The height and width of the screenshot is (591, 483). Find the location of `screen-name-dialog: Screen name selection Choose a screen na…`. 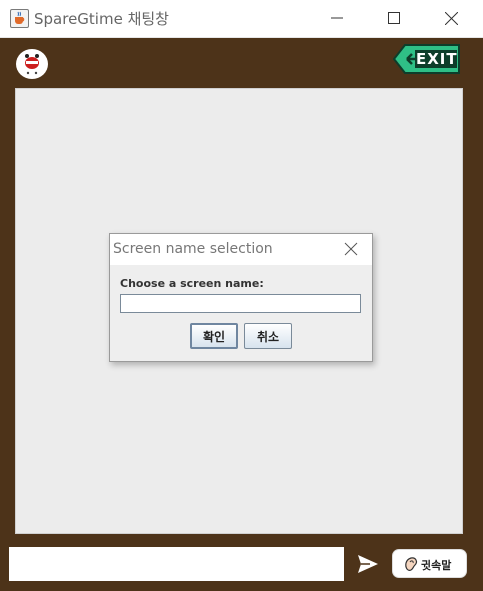

screen-name-dialog: Screen name selection Choose a screen na… is located at coordinates (241, 297).